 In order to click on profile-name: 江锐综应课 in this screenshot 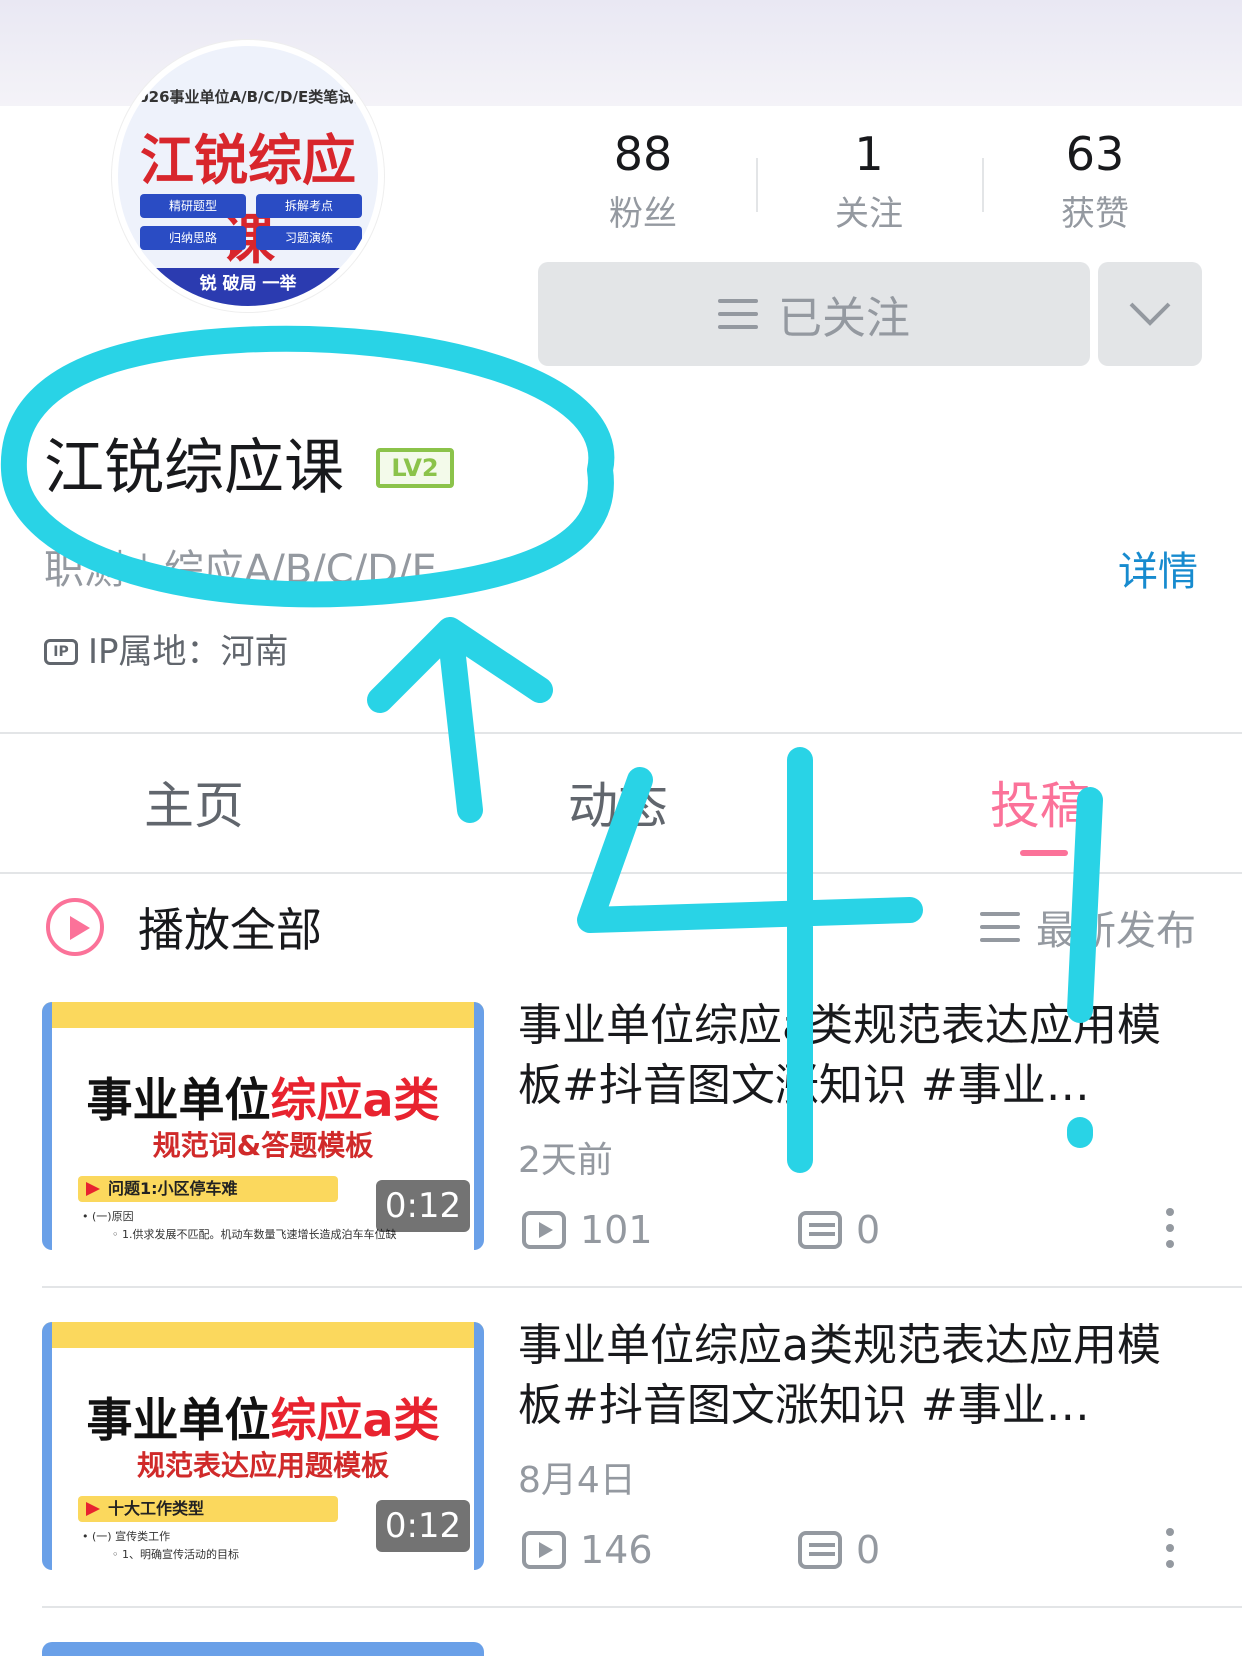, I will do `click(194, 468)`.